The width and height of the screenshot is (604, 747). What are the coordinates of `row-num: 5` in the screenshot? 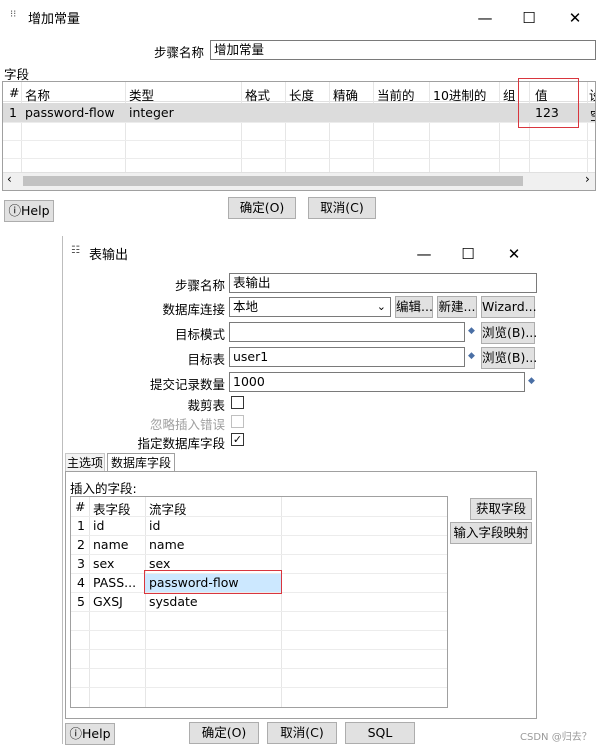 It's located at (81, 601).